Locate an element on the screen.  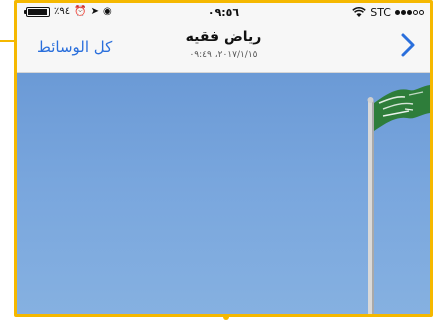
flag-on-pole-image is located at coordinates (398, 199).